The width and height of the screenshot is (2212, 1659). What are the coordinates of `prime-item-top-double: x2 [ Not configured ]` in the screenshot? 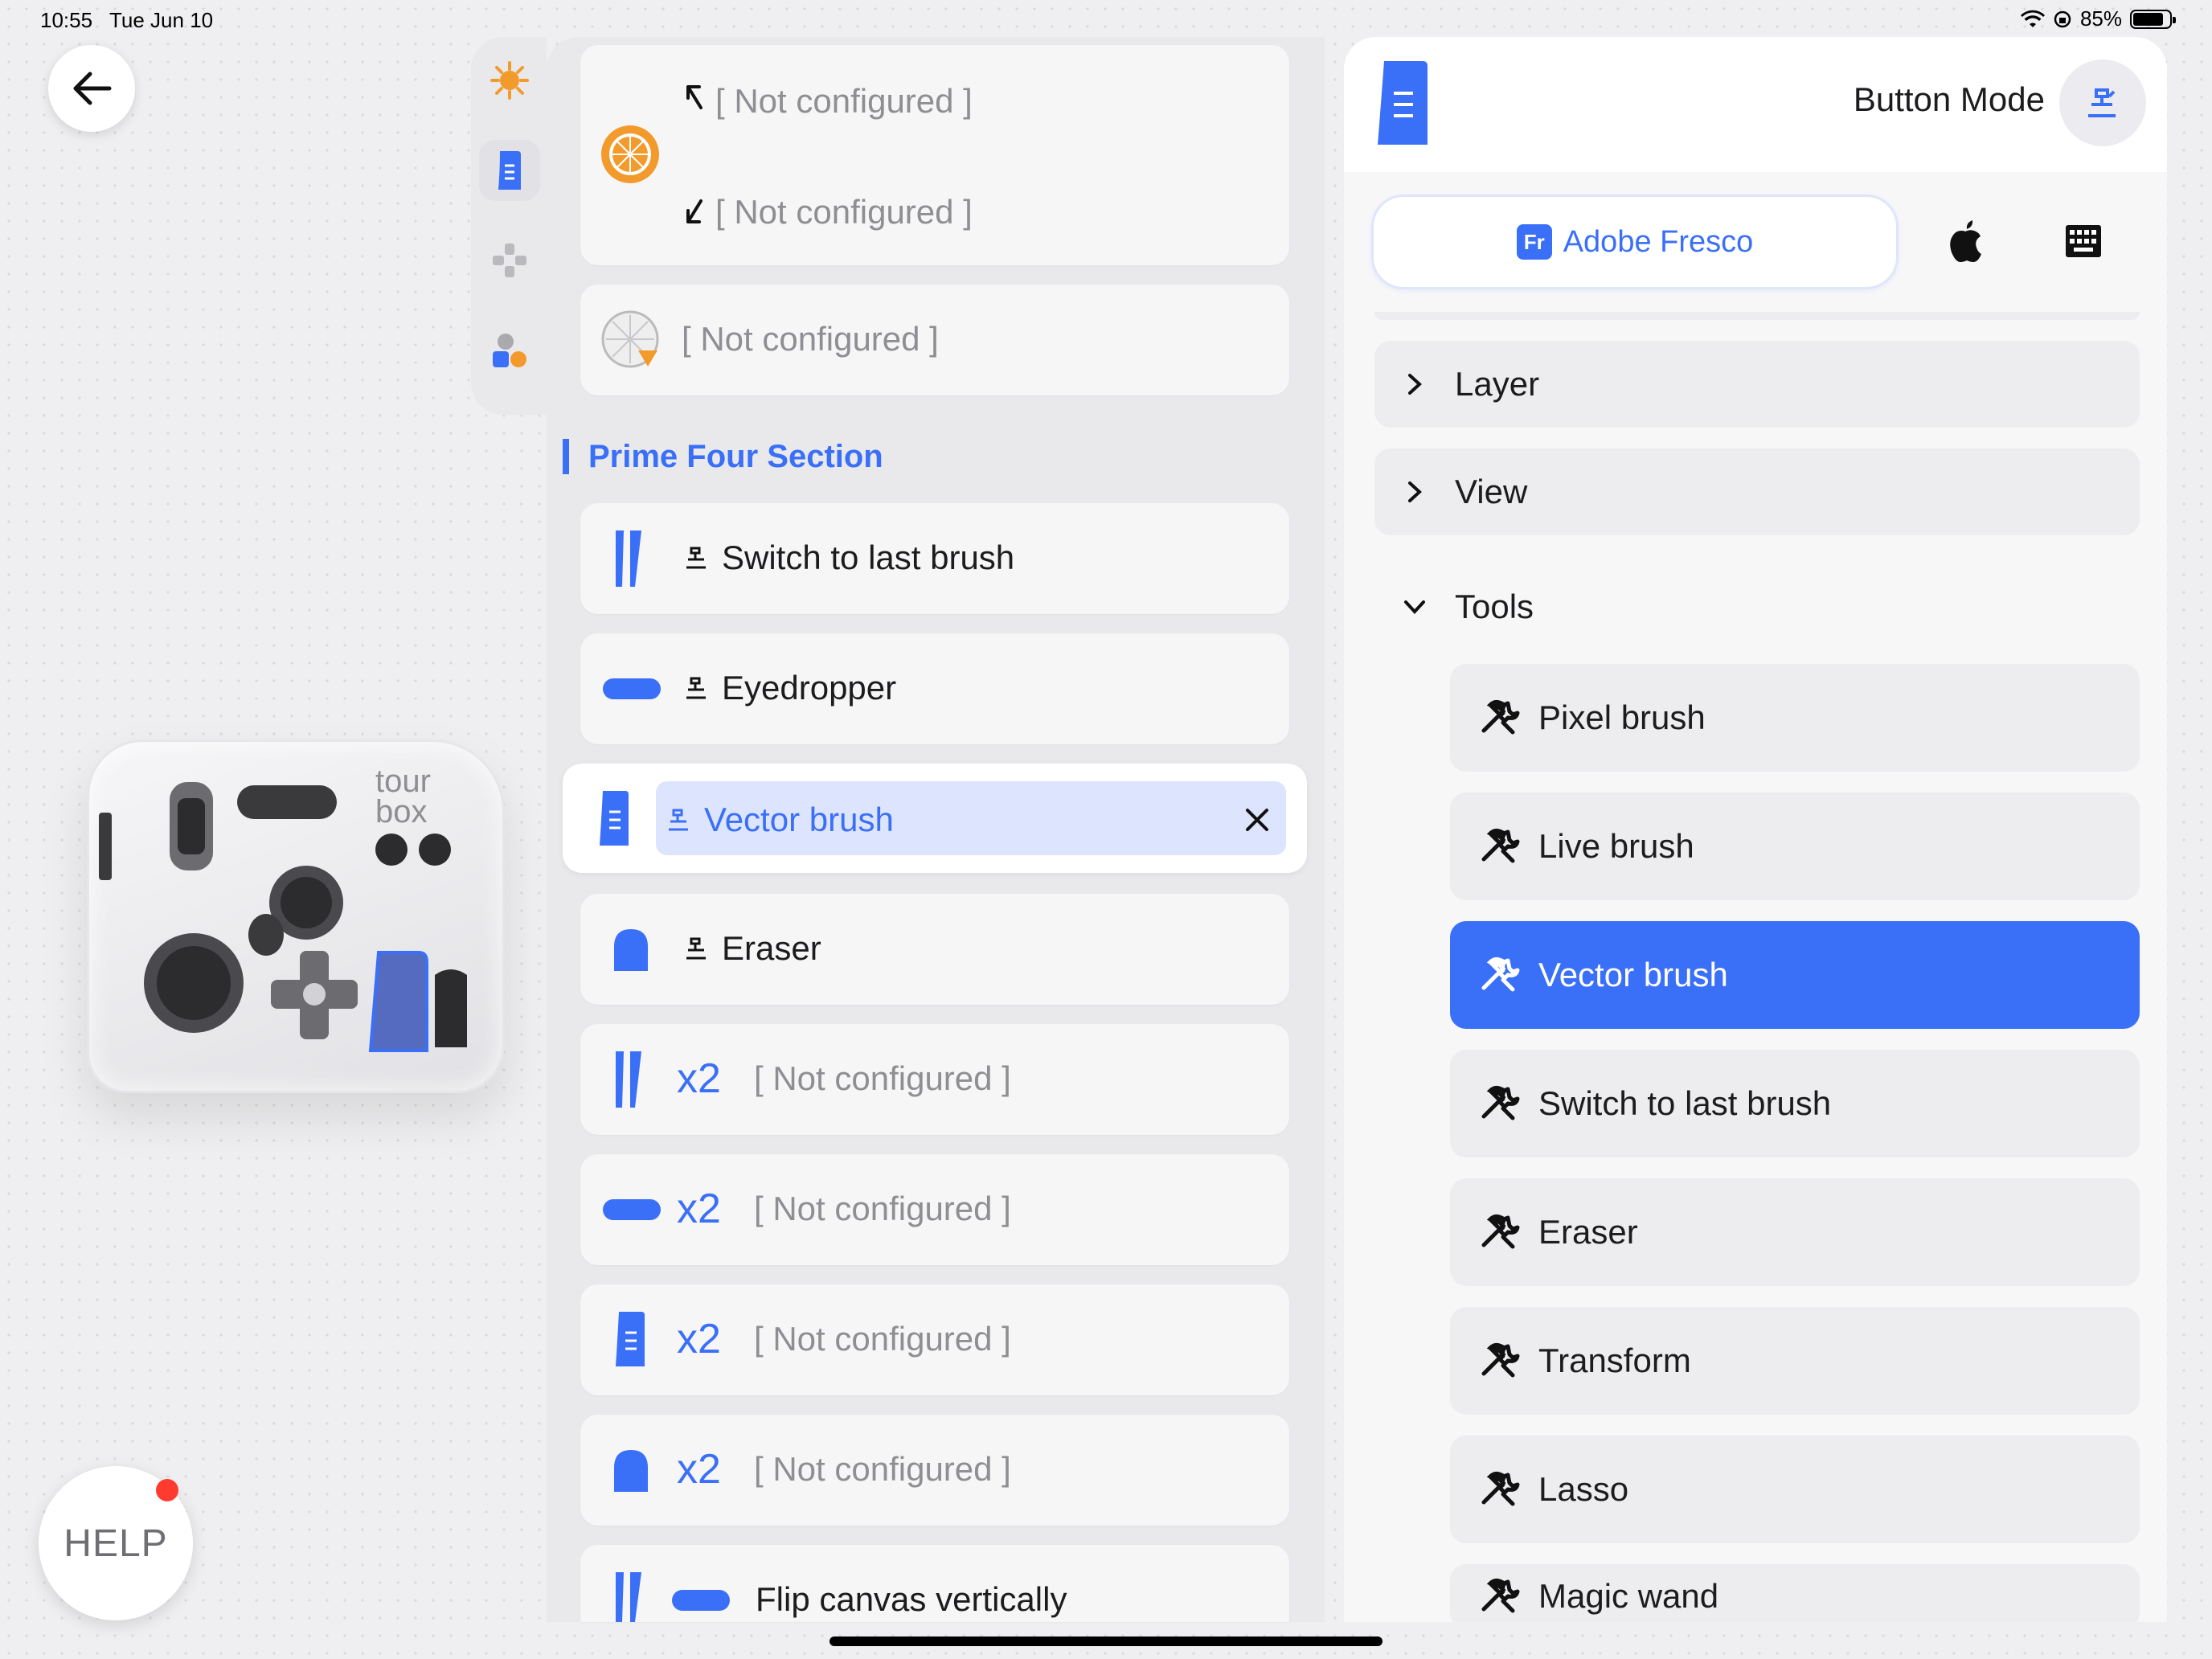 It's located at (934, 1339).